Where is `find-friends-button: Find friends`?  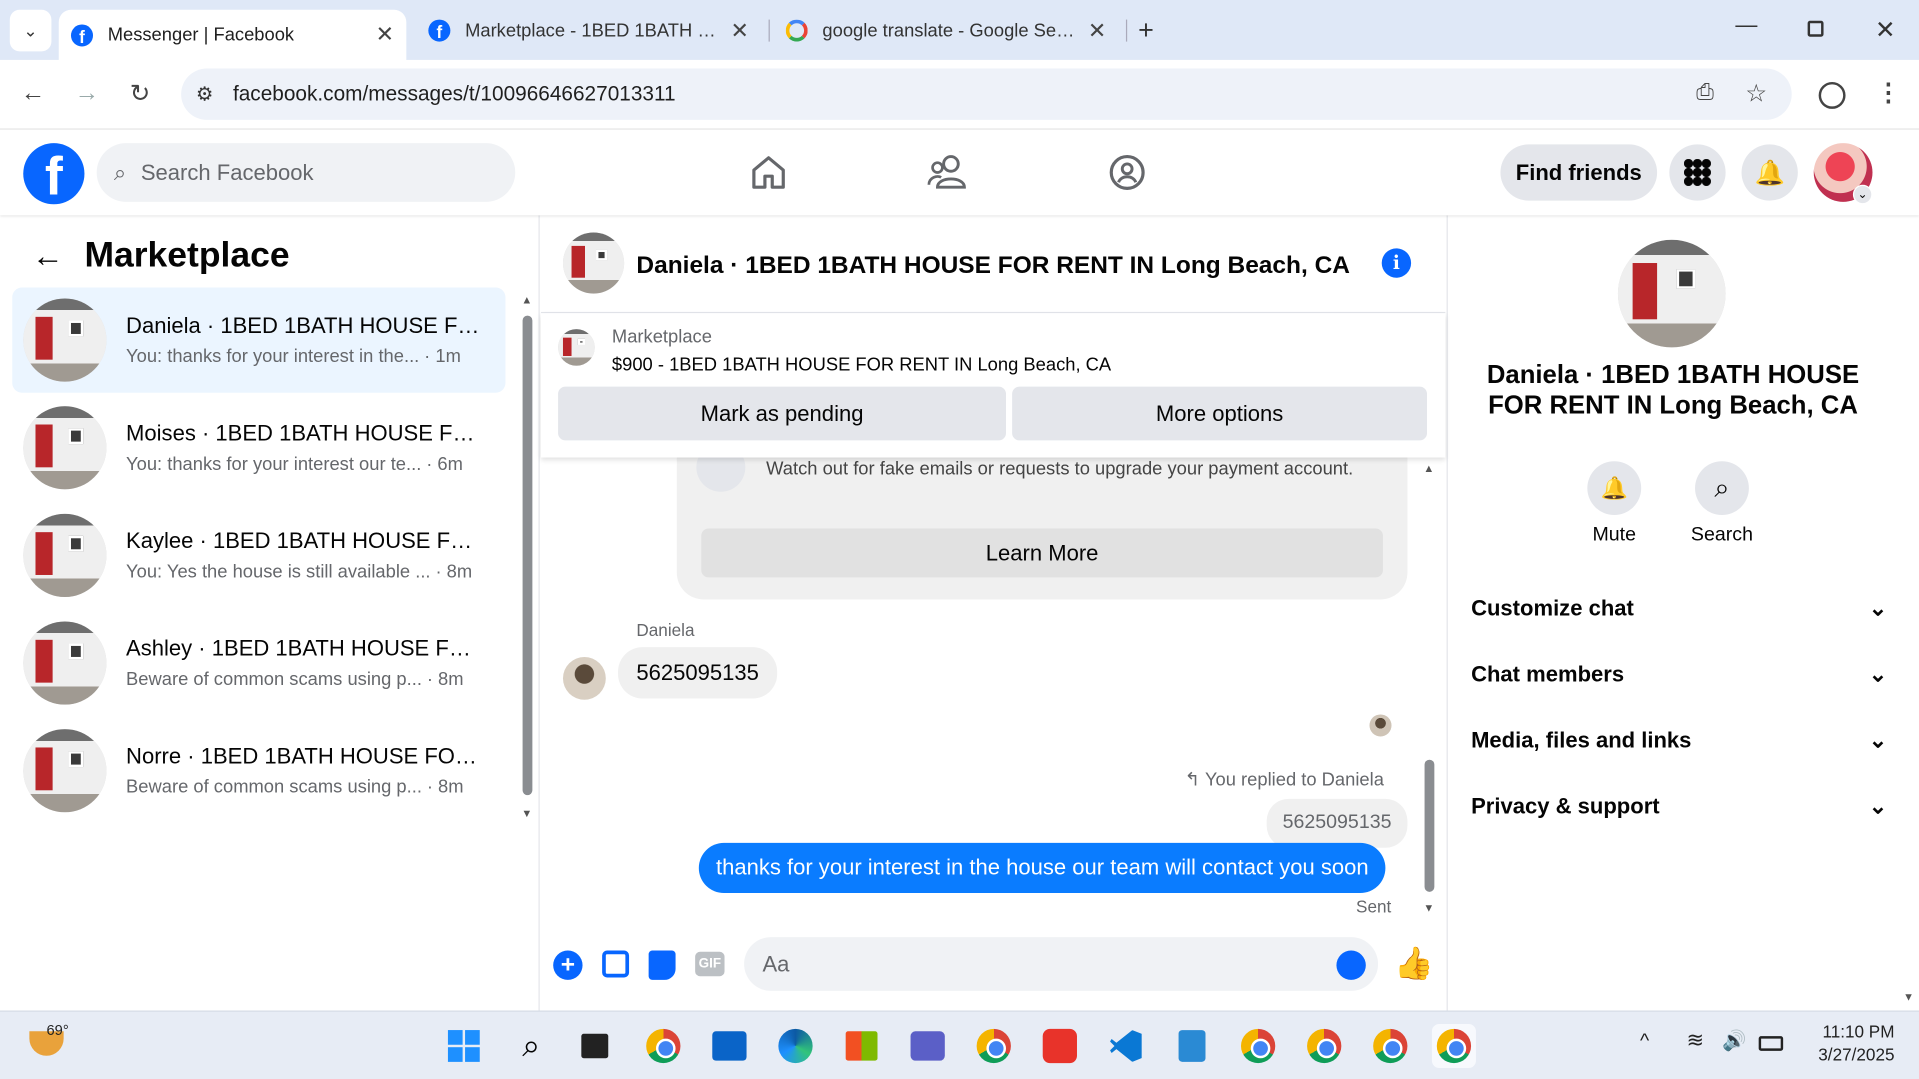 find-friends-button: Find friends is located at coordinates (1579, 172).